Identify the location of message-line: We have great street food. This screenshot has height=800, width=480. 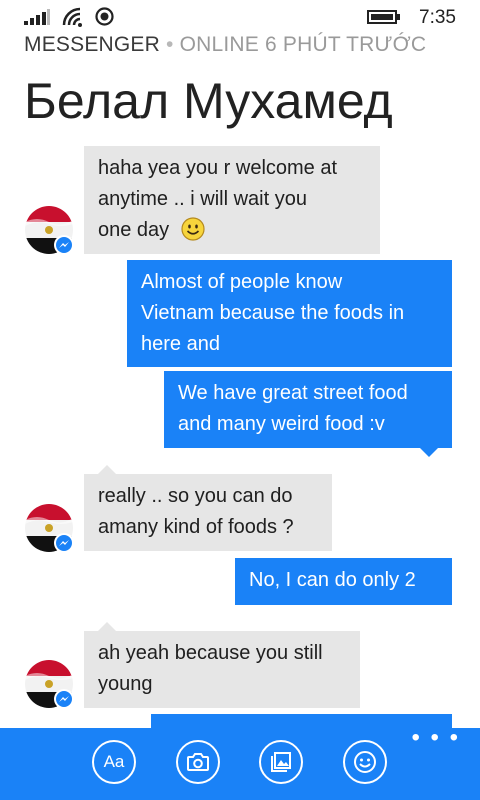
(293, 393).